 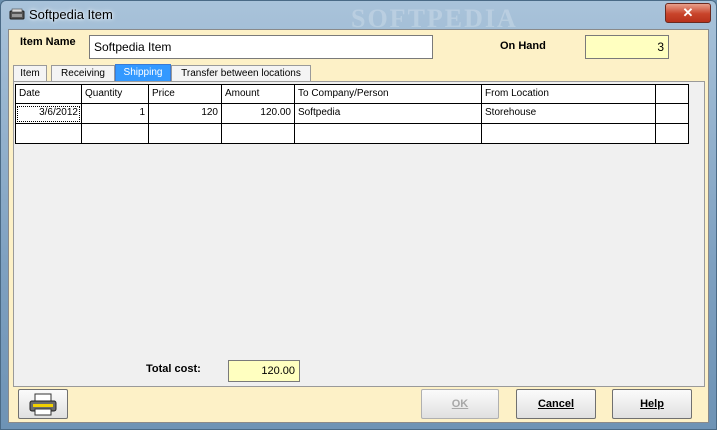 What do you see at coordinates (388, 114) in the screenshot?
I see `cell-to-company: Softpedia` at bounding box center [388, 114].